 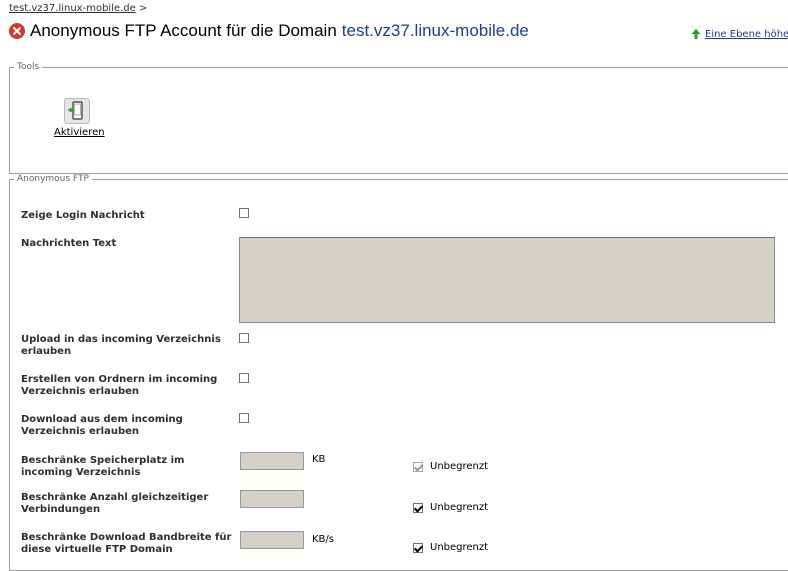 I want to click on error-icon, so click(x=17, y=31).